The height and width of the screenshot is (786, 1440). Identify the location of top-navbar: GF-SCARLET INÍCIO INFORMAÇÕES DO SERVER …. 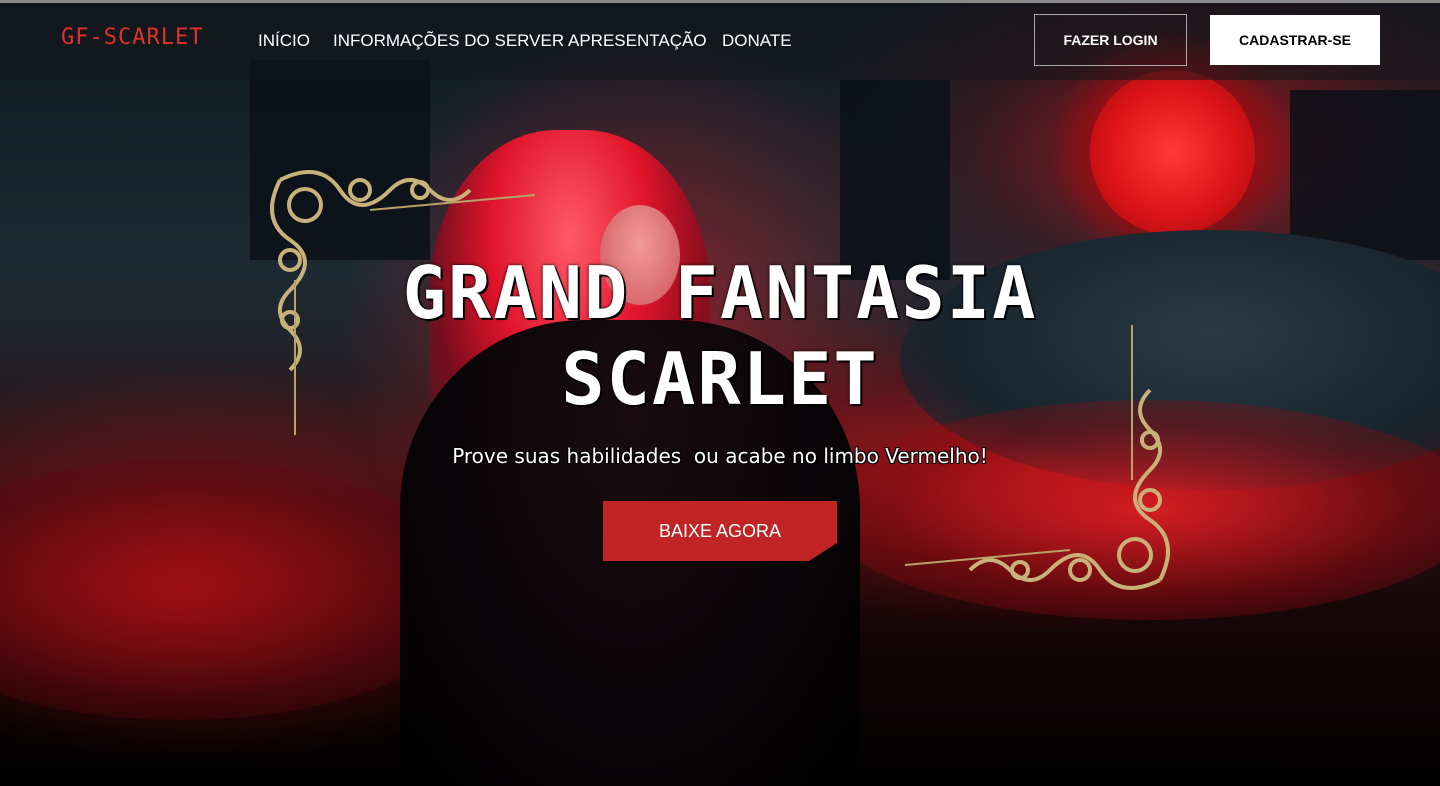
(720, 41).